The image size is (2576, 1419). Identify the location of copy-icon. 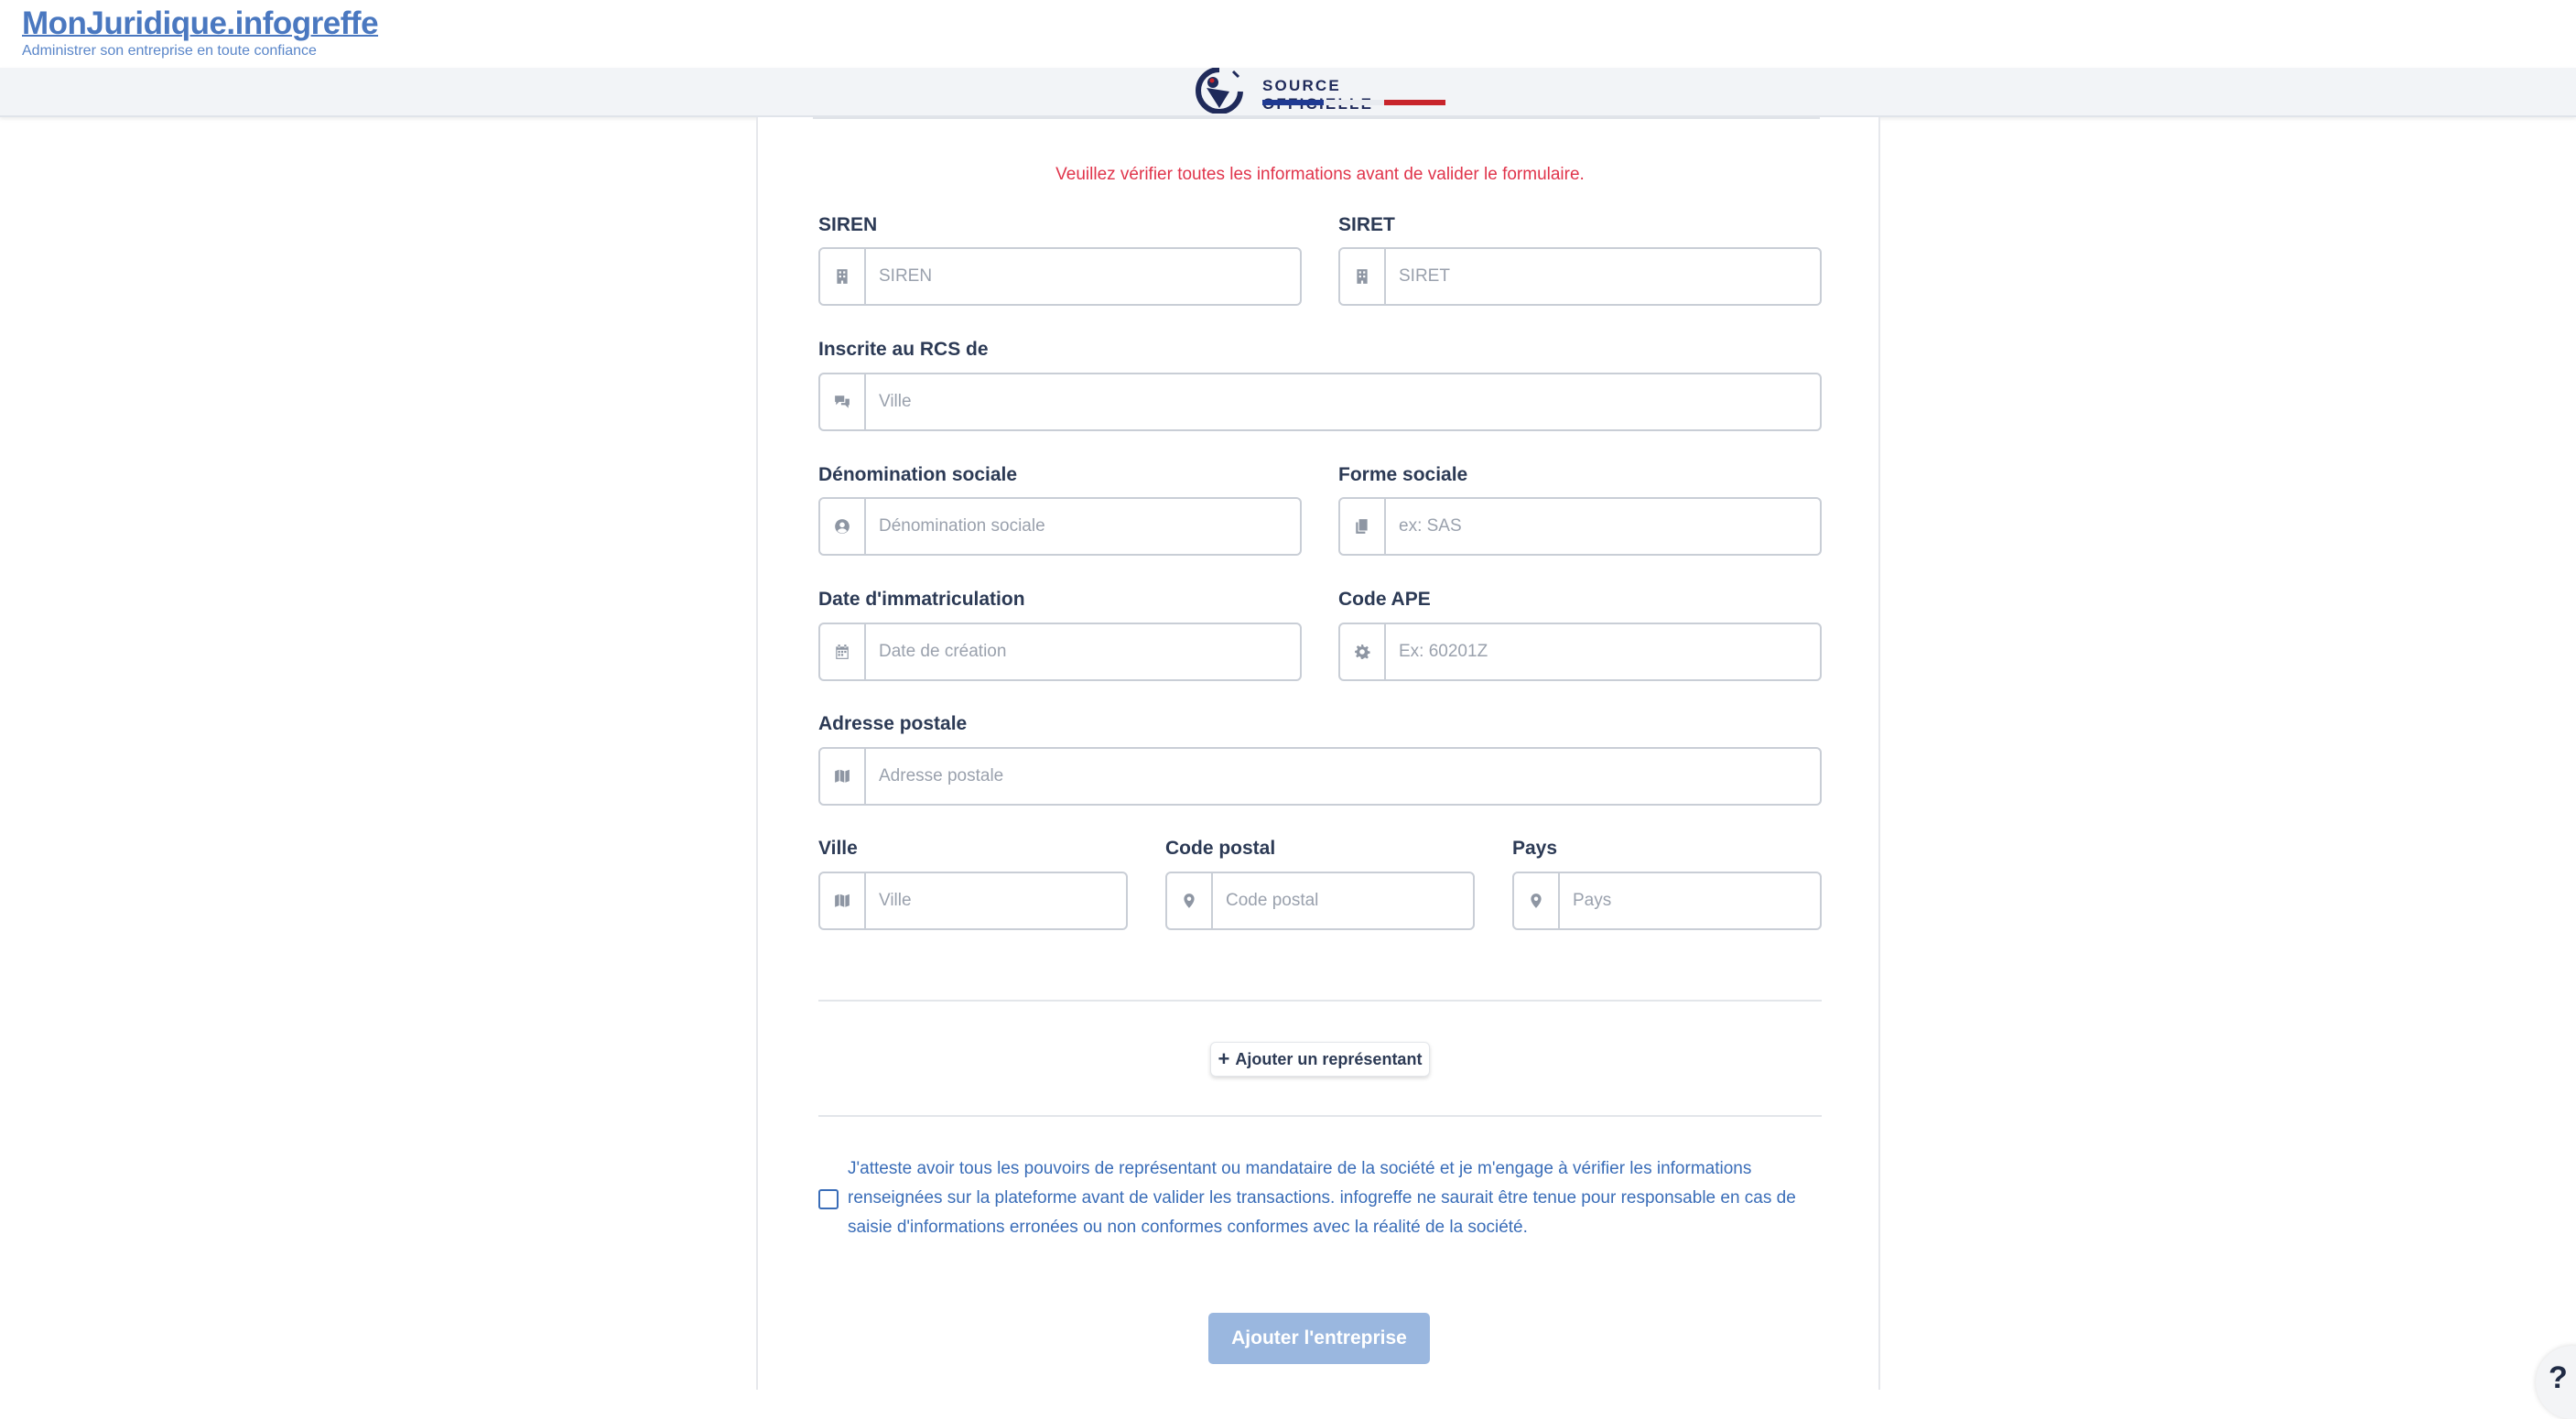
(1363, 526).